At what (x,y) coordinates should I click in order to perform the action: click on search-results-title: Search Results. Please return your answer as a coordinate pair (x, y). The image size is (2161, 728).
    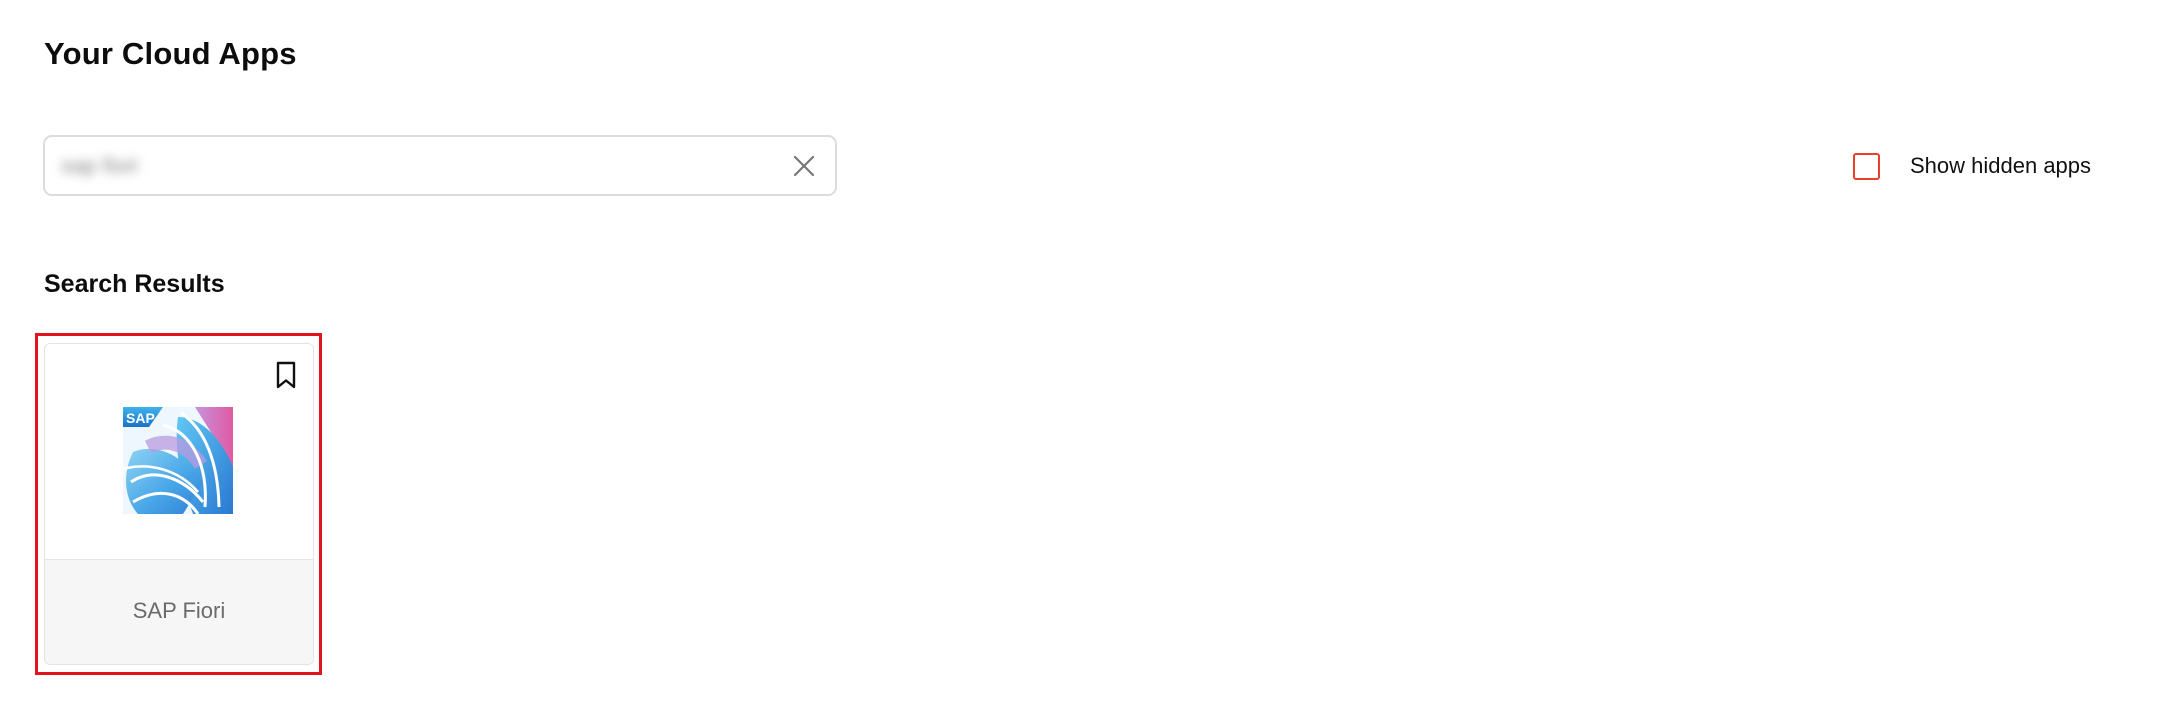
    Looking at the image, I should click on (134, 284).